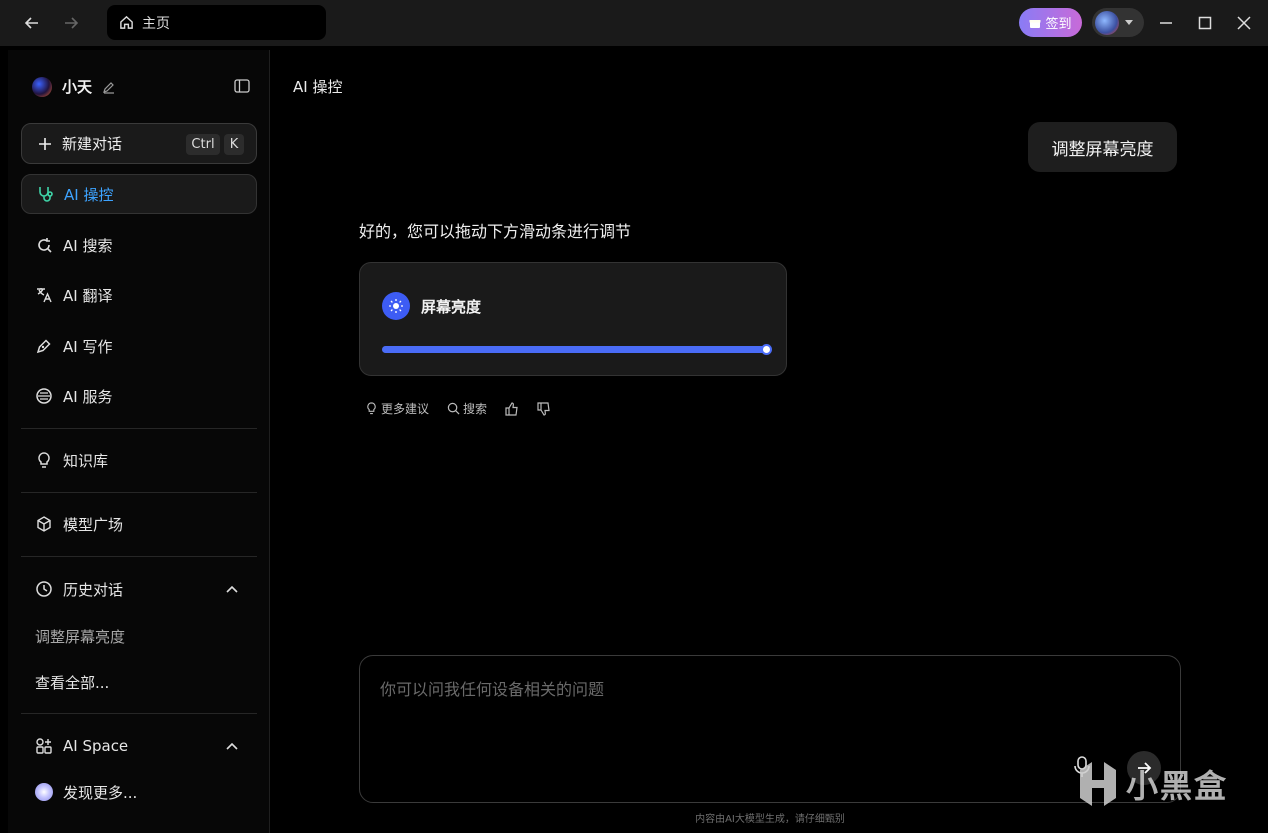 The width and height of the screenshot is (1268, 833). Describe the element at coordinates (139, 143) in the screenshot. I see `new-chat-button: 新建对话 Ctrl K` at that location.